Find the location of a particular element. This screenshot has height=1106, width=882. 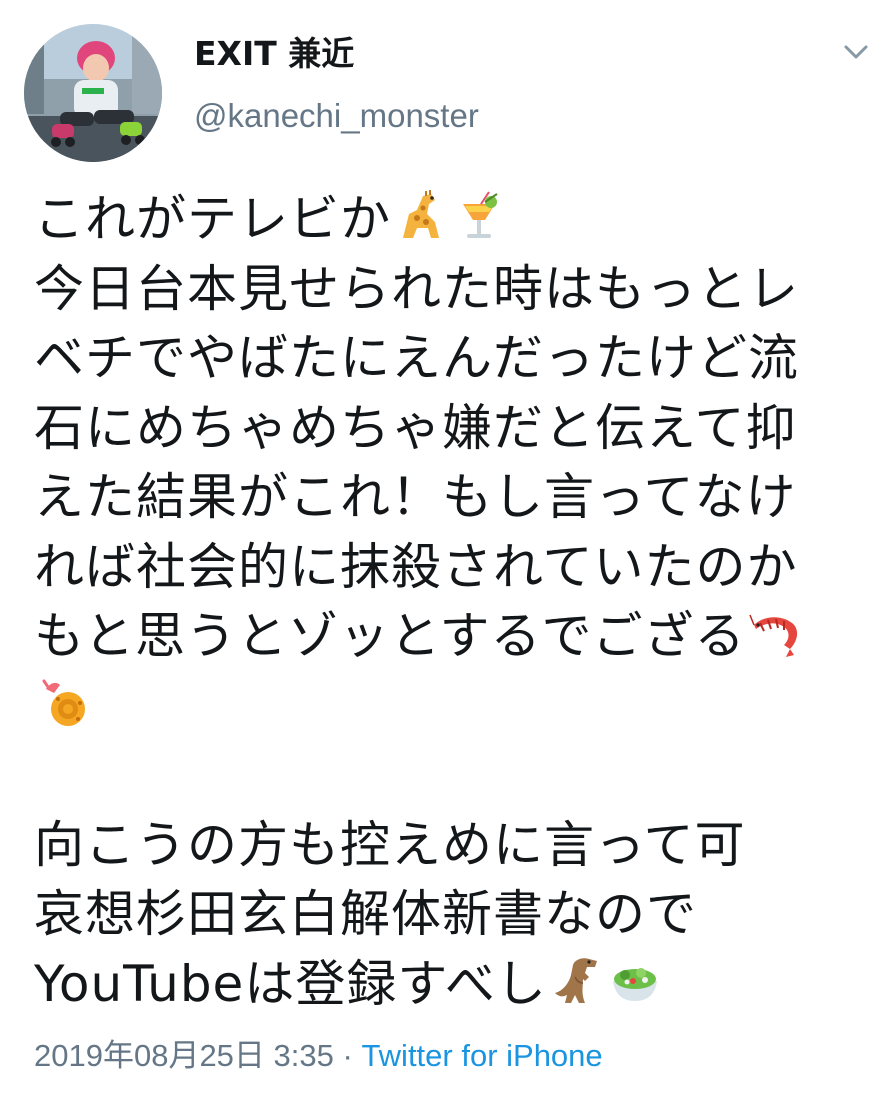

t-rex-icon is located at coordinates (577, 981).